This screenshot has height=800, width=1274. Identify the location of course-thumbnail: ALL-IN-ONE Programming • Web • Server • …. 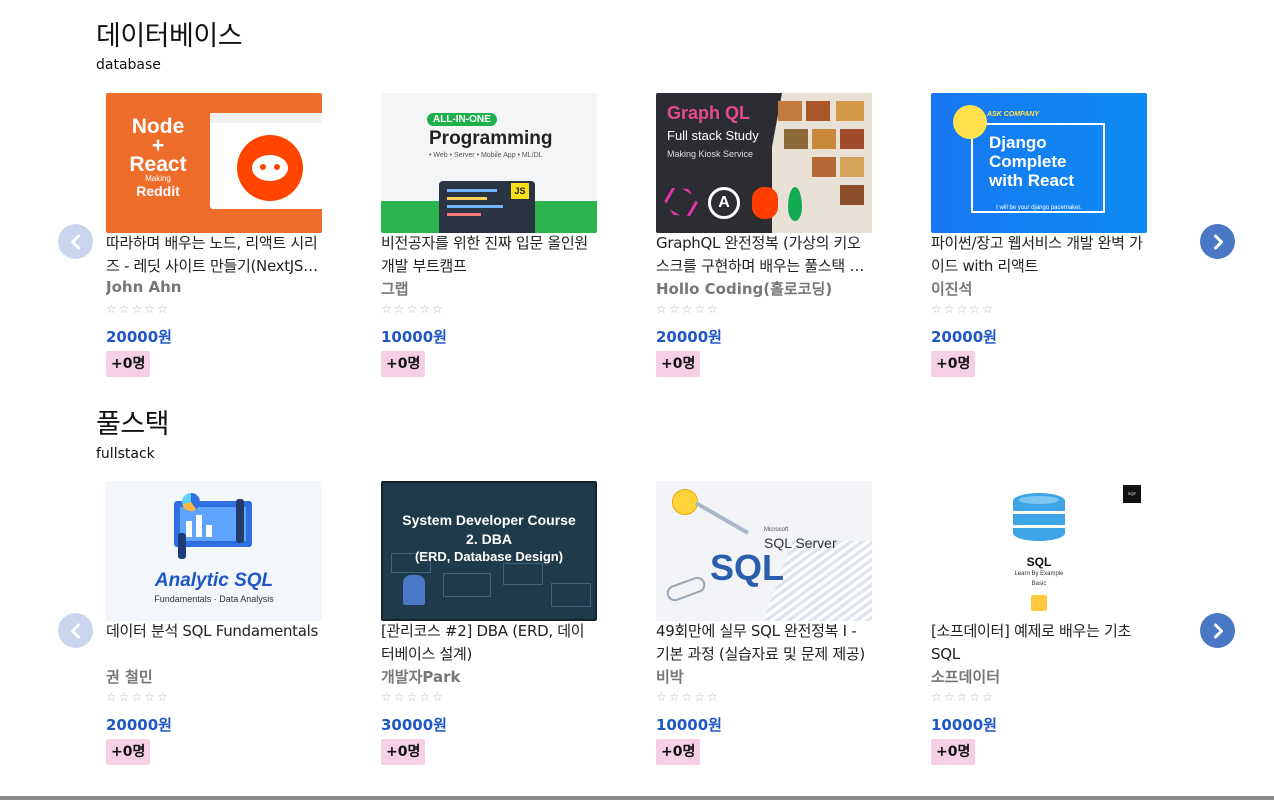
(489, 163).